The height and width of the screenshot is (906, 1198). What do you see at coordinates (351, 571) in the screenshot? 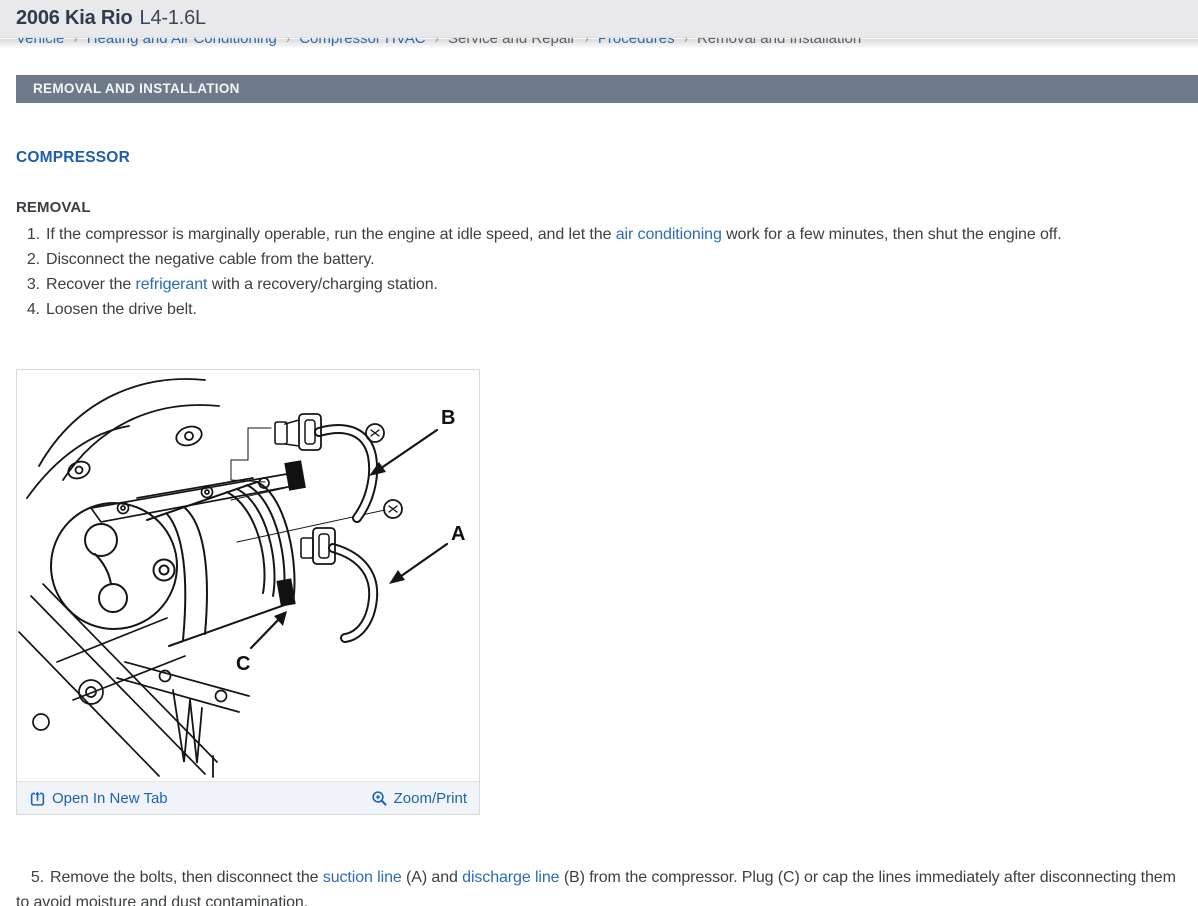
I see `hose-a` at bounding box center [351, 571].